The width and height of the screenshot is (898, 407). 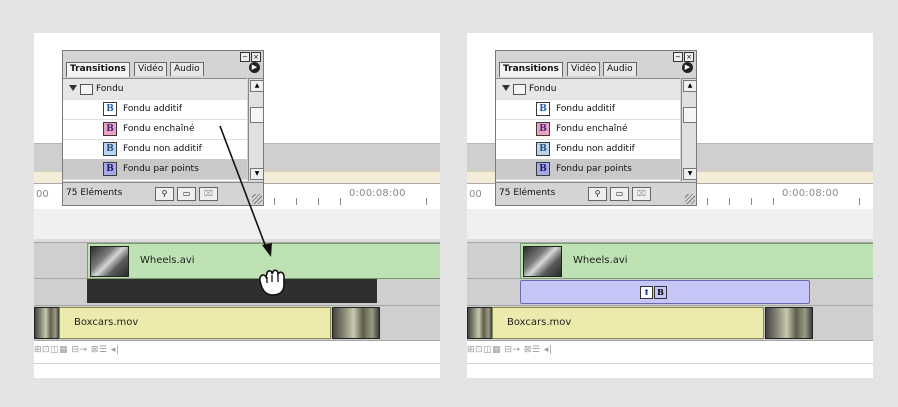 I want to click on list-item-label: Fondu par points, so click(x=594, y=169).